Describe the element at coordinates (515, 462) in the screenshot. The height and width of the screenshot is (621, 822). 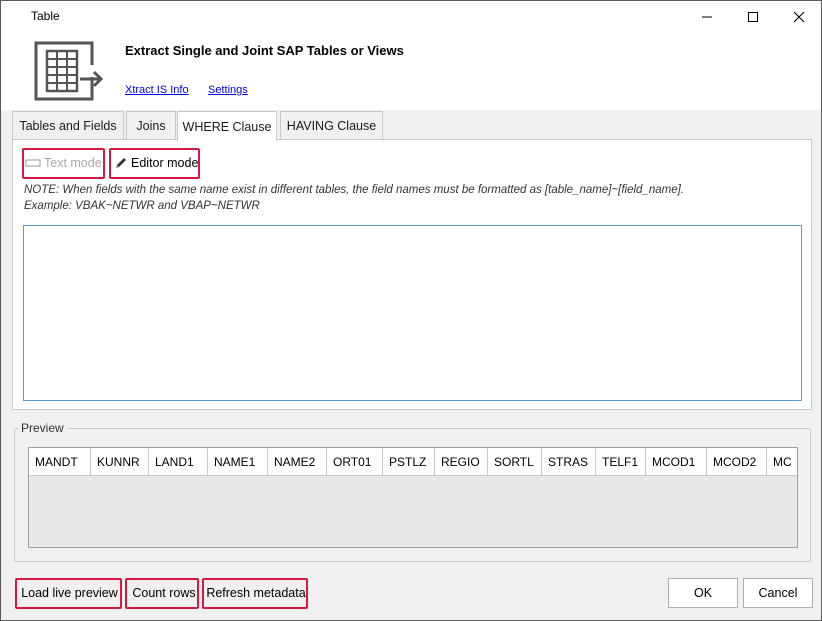
I see `column-header-sortl: SORTL` at that location.